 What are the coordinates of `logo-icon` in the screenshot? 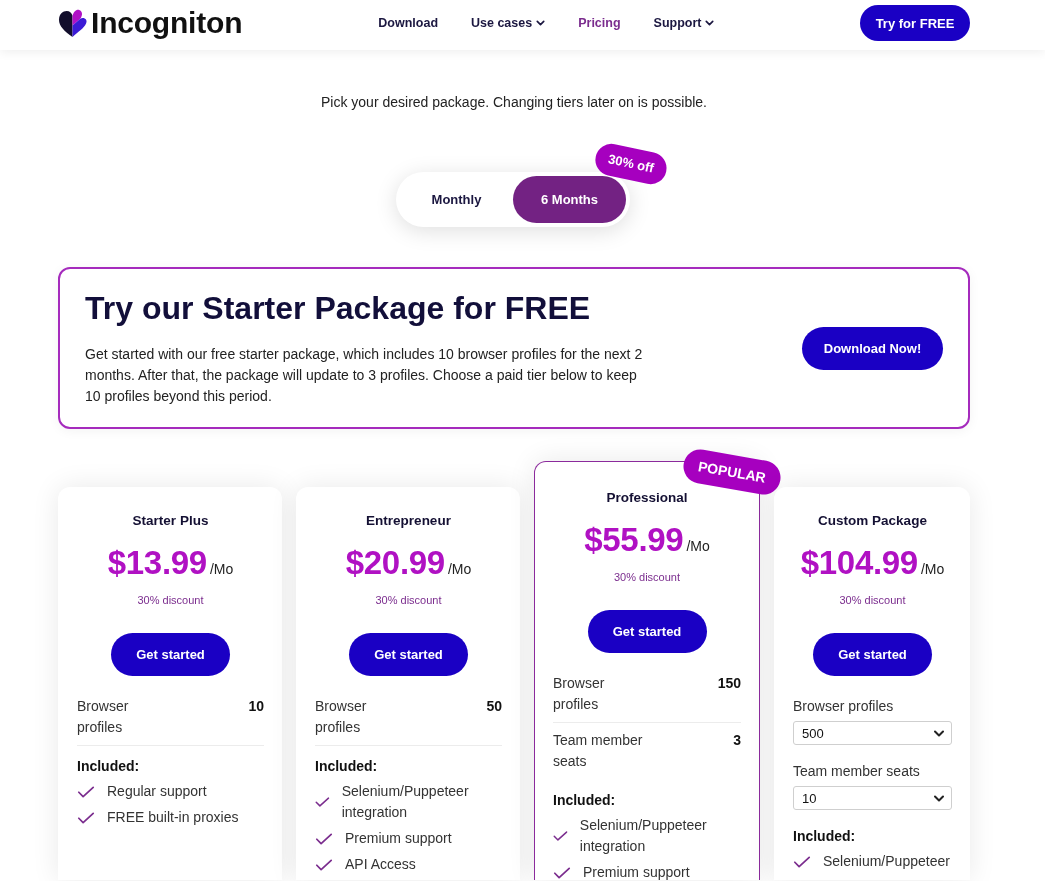 It's located at (73, 23).